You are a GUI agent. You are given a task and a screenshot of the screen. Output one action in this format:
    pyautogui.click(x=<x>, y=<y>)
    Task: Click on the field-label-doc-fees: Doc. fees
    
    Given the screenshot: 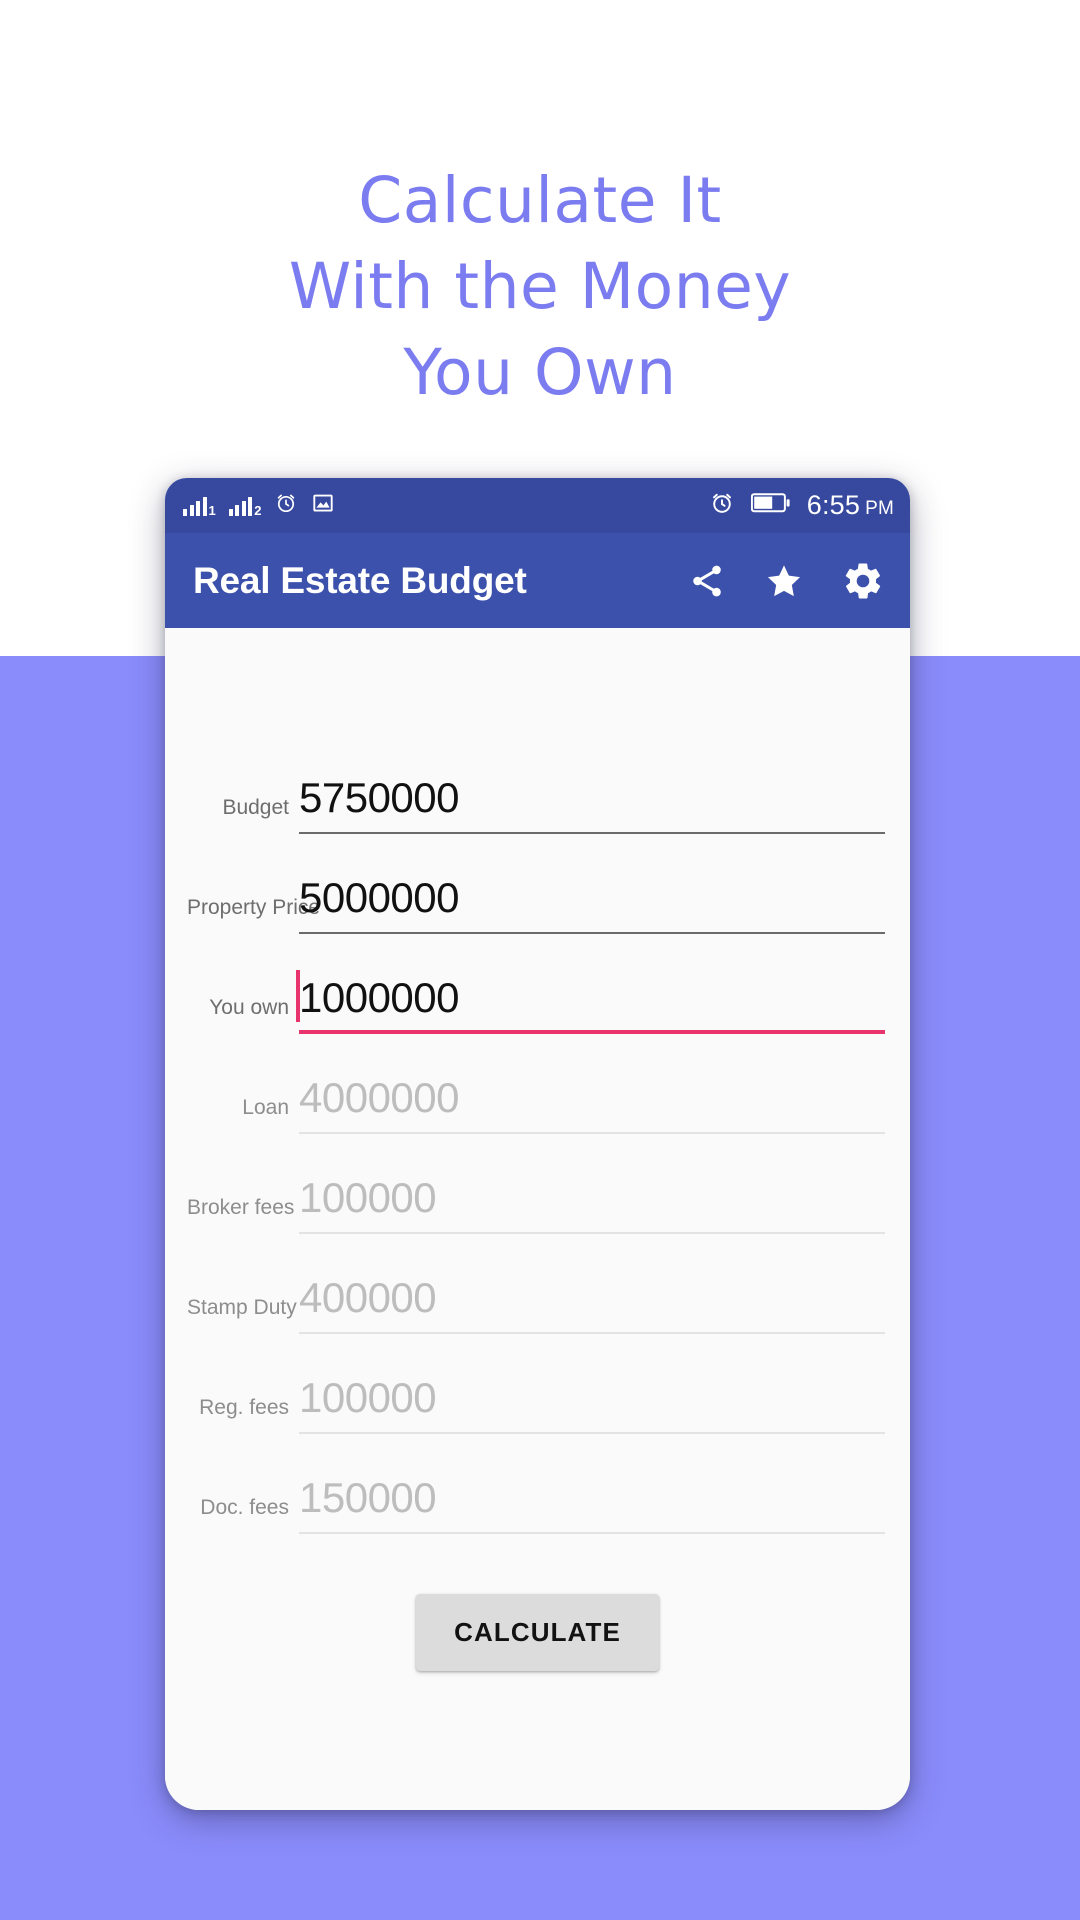 What is the action you would take?
    pyautogui.click(x=244, y=1507)
    